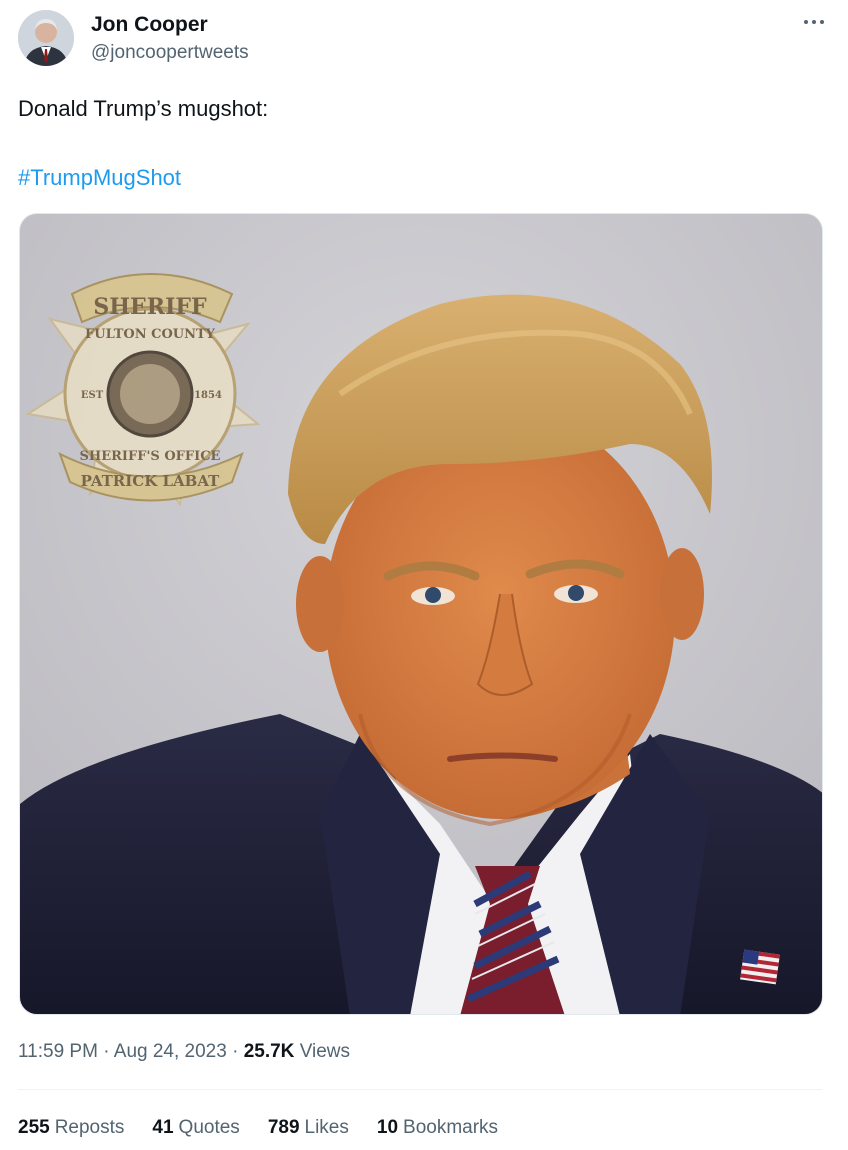 This screenshot has width=848, height=1150. Describe the element at coordinates (170, 53) in the screenshot. I see `author-handle: @joncoopertweets` at that location.